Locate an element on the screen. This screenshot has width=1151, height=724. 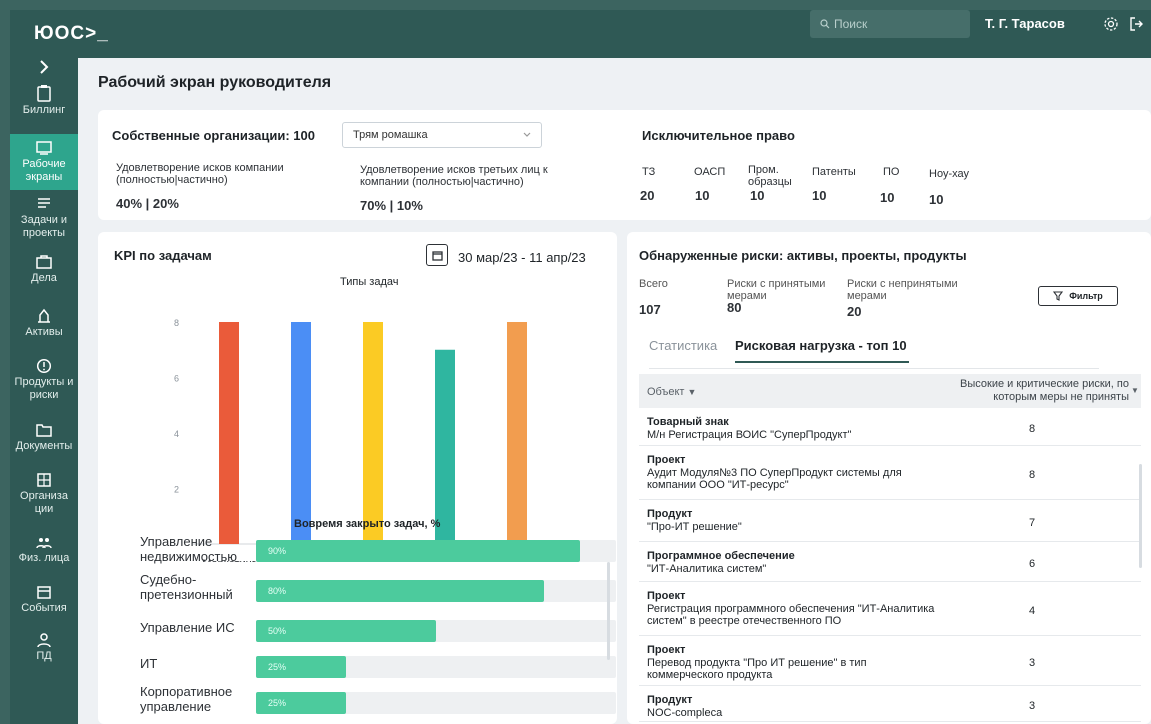
sidebar-expand-icon is located at coordinates (44, 70).